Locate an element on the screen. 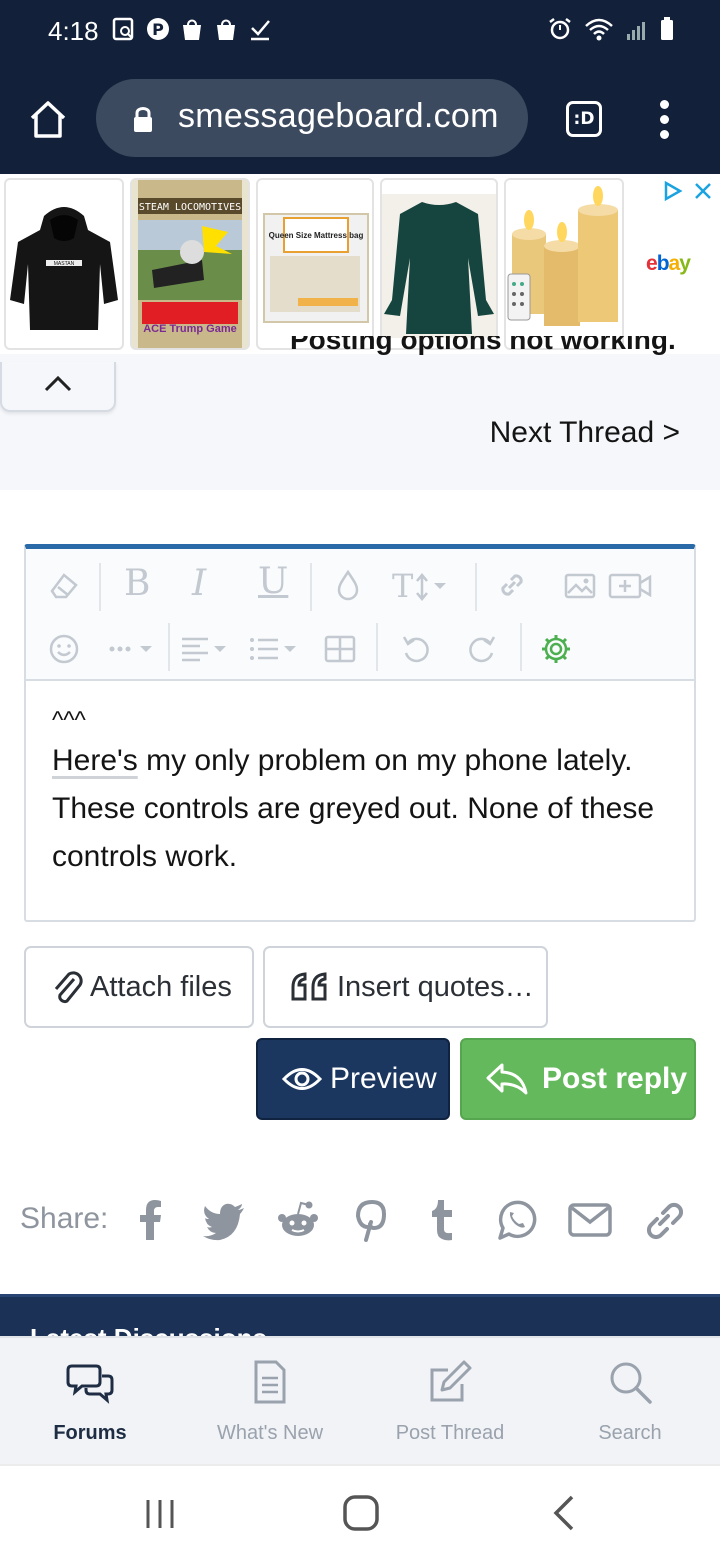 The image size is (720, 1560). align-icon is located at coordinates (206, 649).